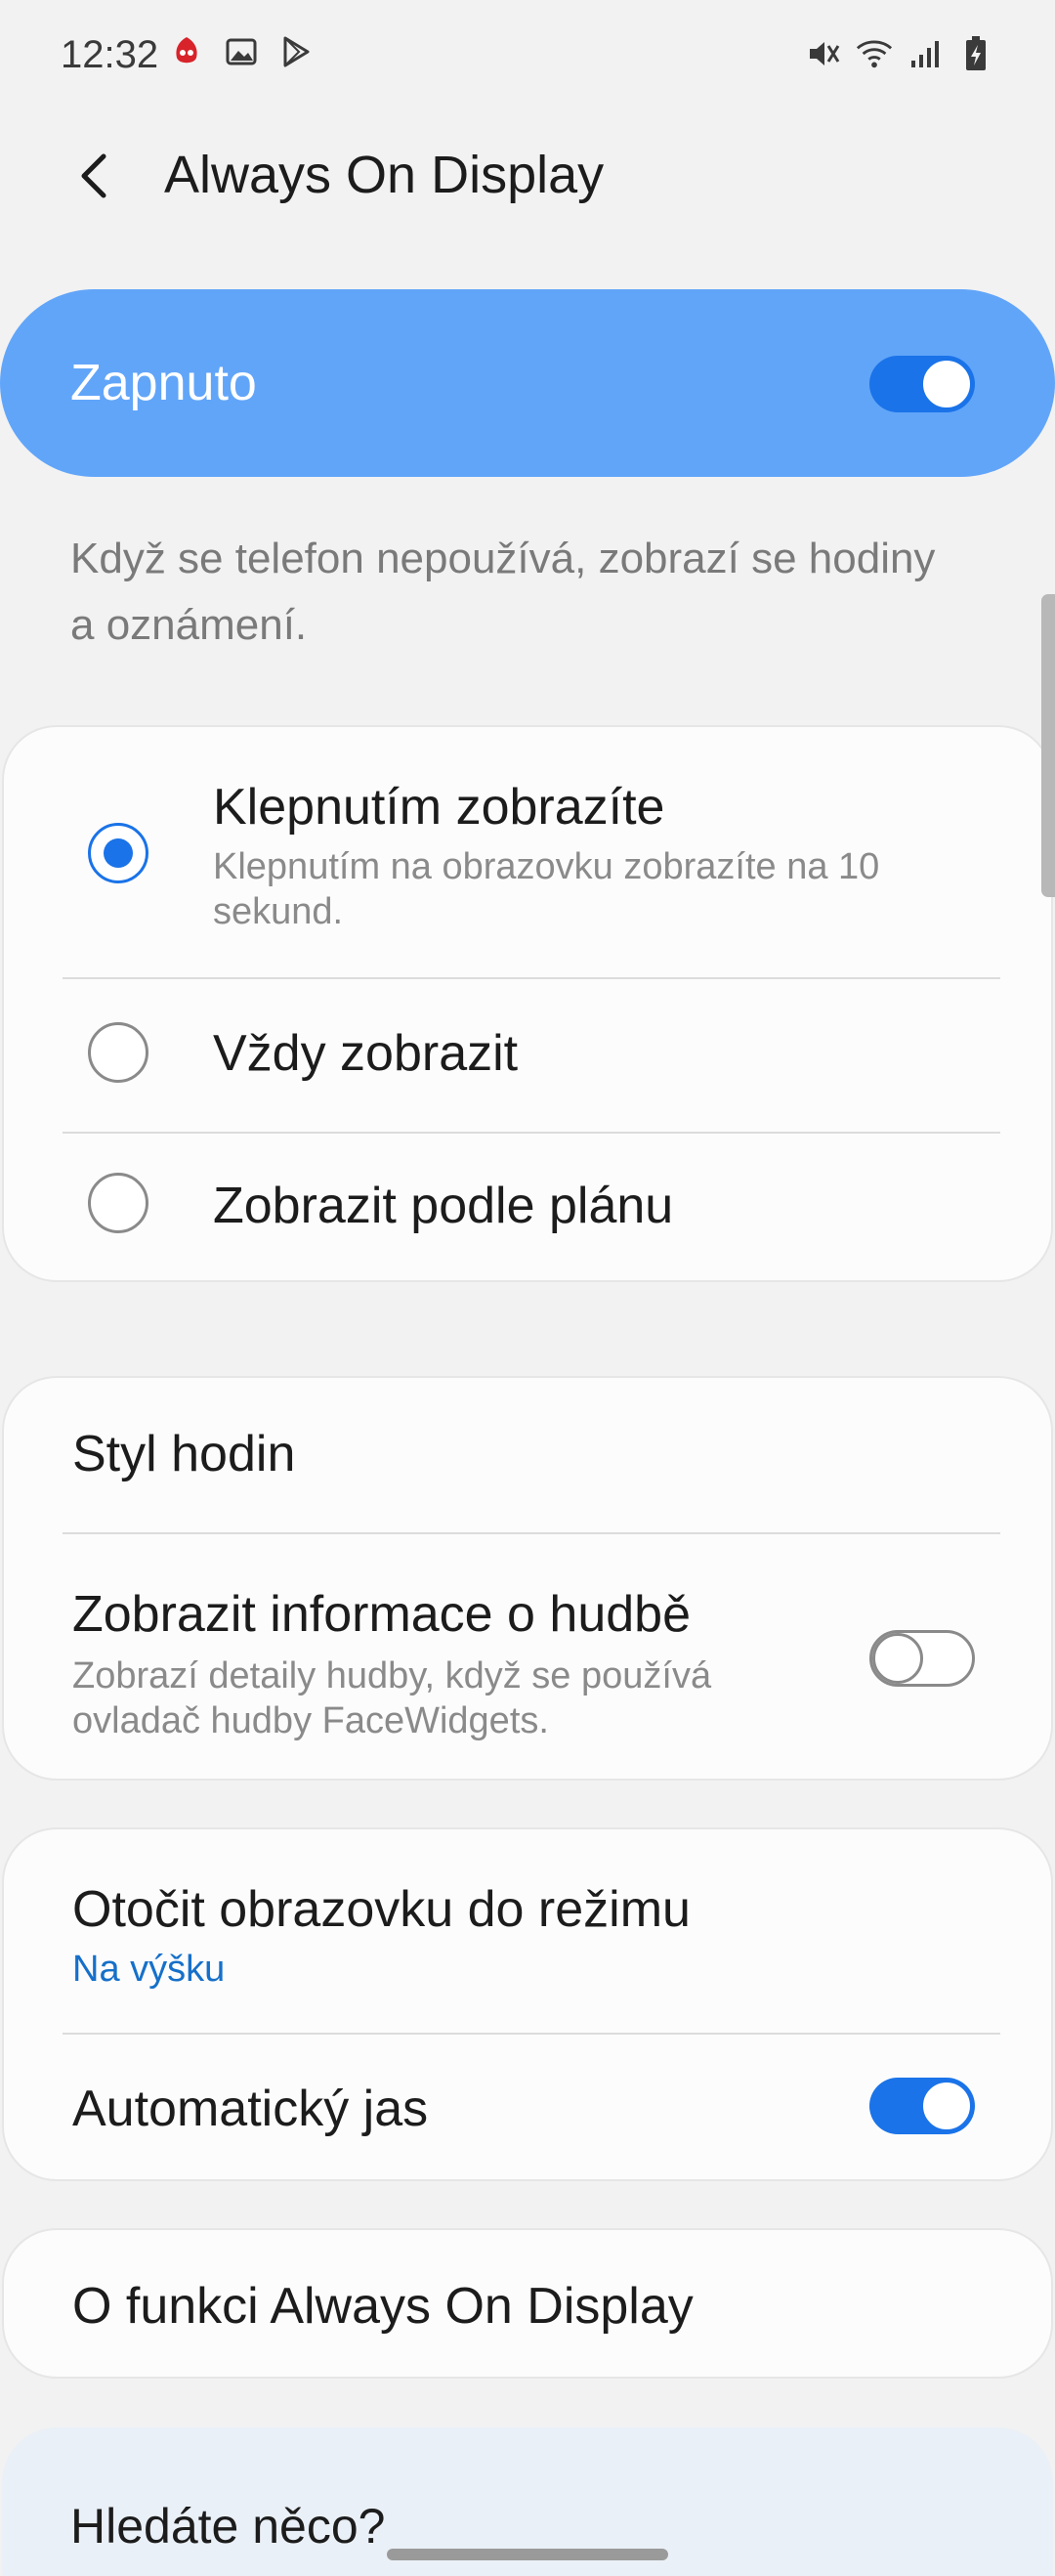 This screenshot has width=1055, height=2576. What do you see at coordinates (527, 383) in the screenshot?
I see `master-switch-row: Zapnuto` at bounding box center [527, 383].